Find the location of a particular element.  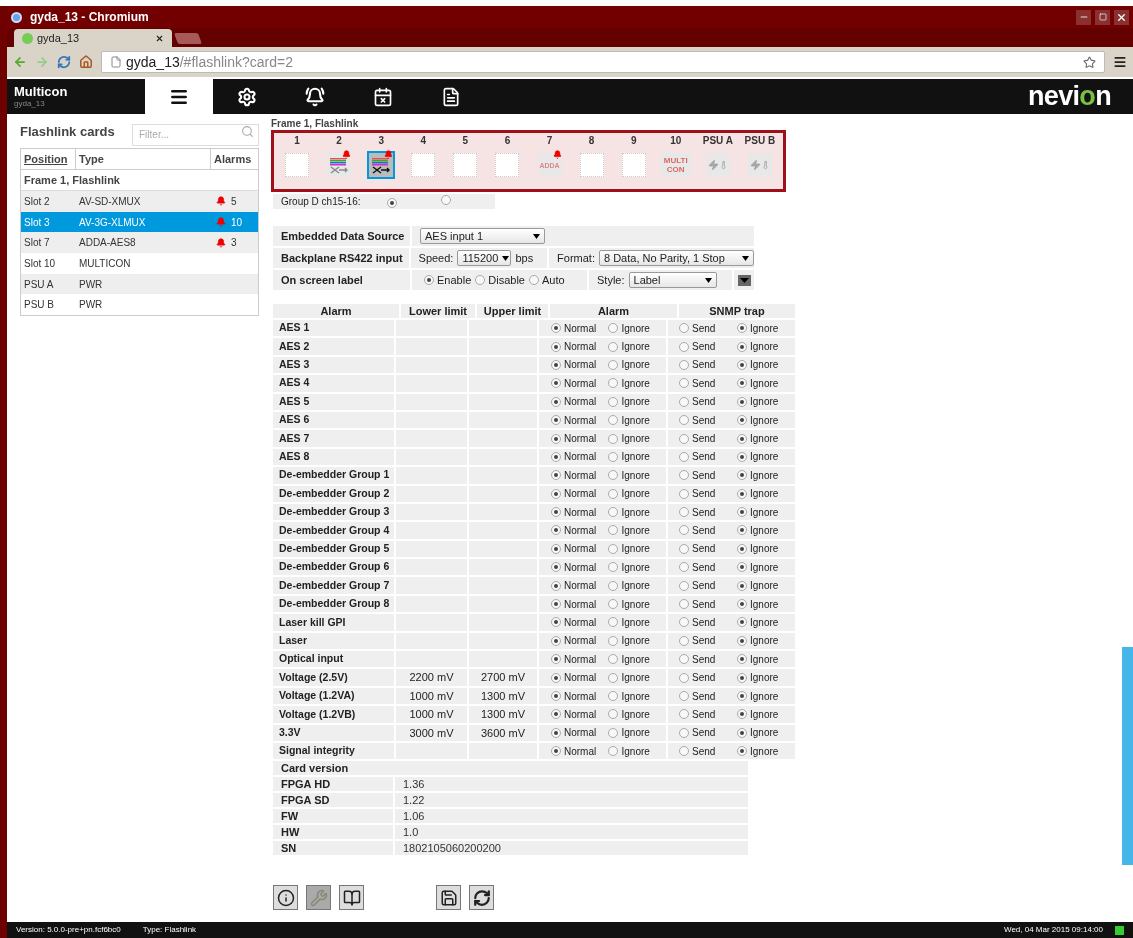

format-select: 8 Data, No Parity, 1 Stop is located at coordinates (676, 258).